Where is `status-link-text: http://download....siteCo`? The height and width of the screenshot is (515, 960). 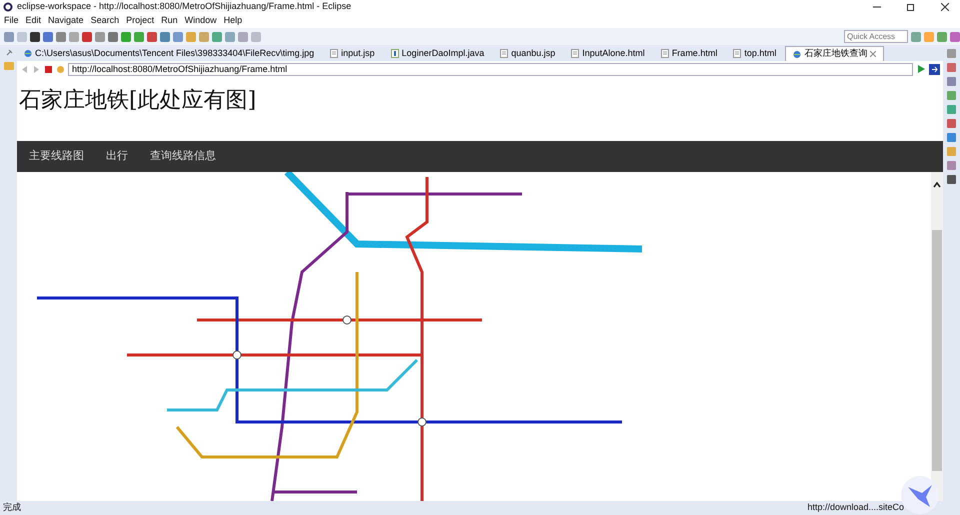
status-link-text: http://download....siteCo is located at coordinates (855, 507).